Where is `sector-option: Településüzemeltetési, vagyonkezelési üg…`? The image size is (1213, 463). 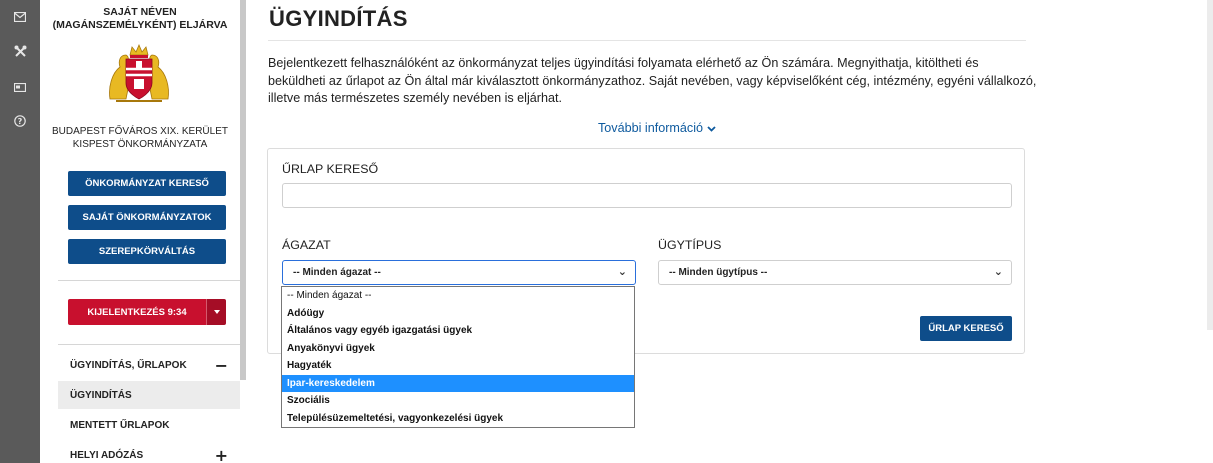
sector-option: Településüzemeltetési, vagyonkezelési üg… is located at coordinates (458, 419).